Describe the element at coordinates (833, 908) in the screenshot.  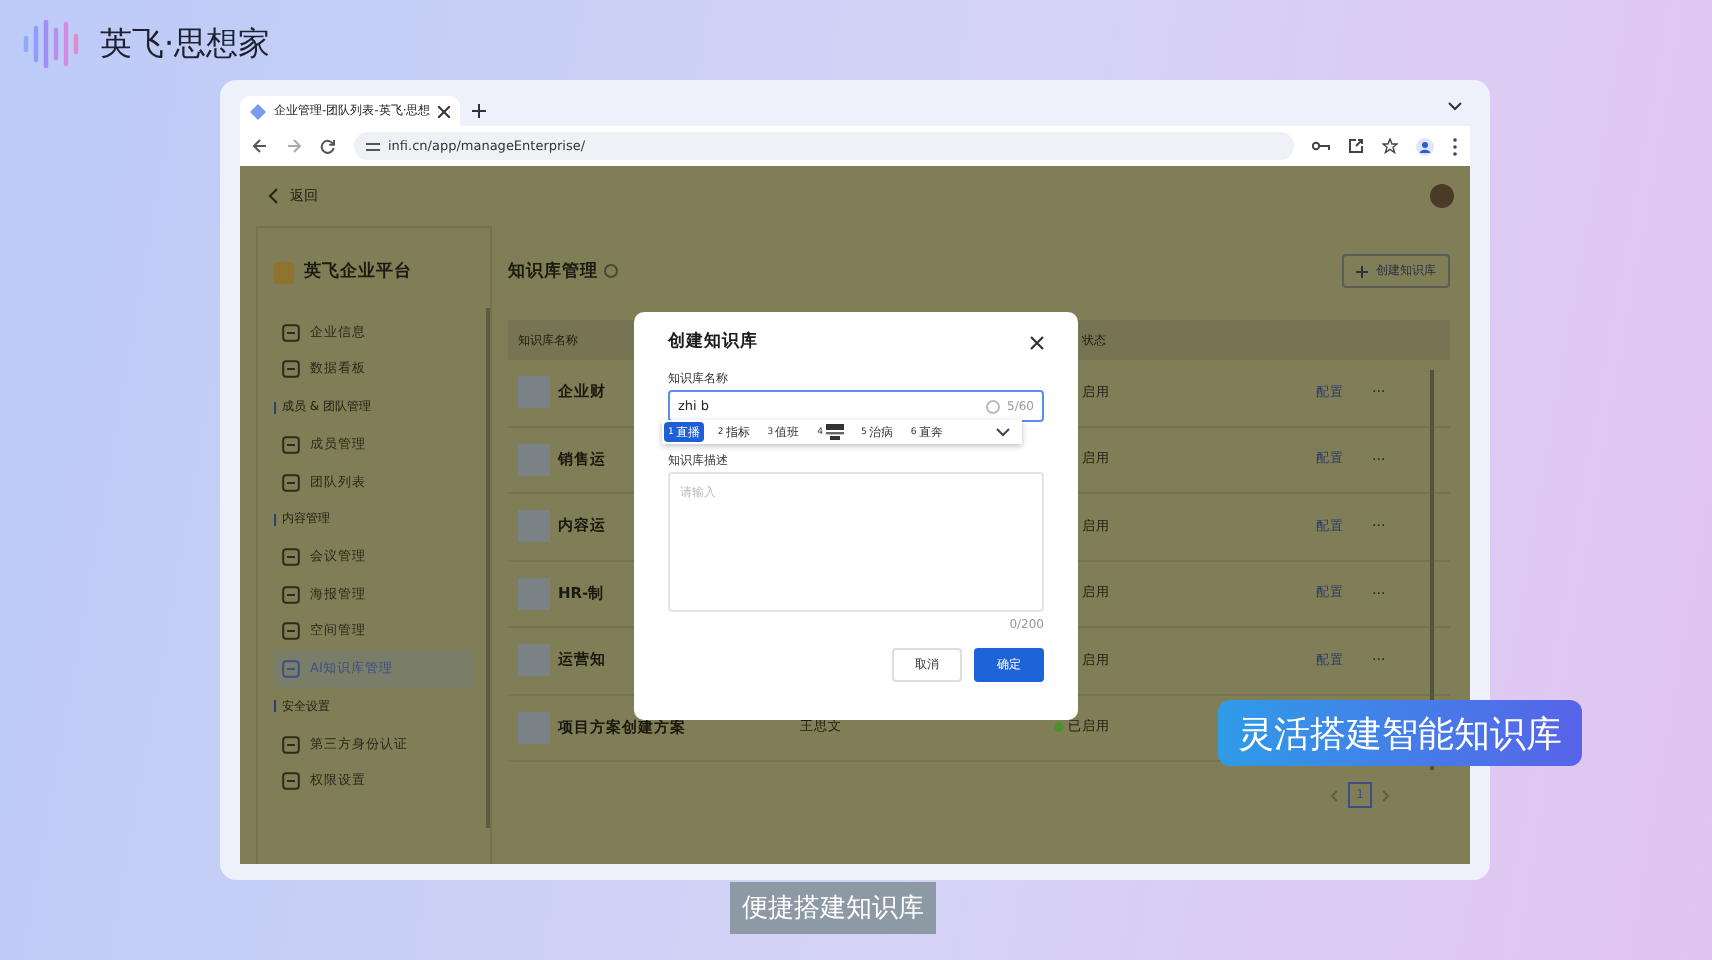
I see `subtitle-caption: 便捷搭建知识库` at that location.